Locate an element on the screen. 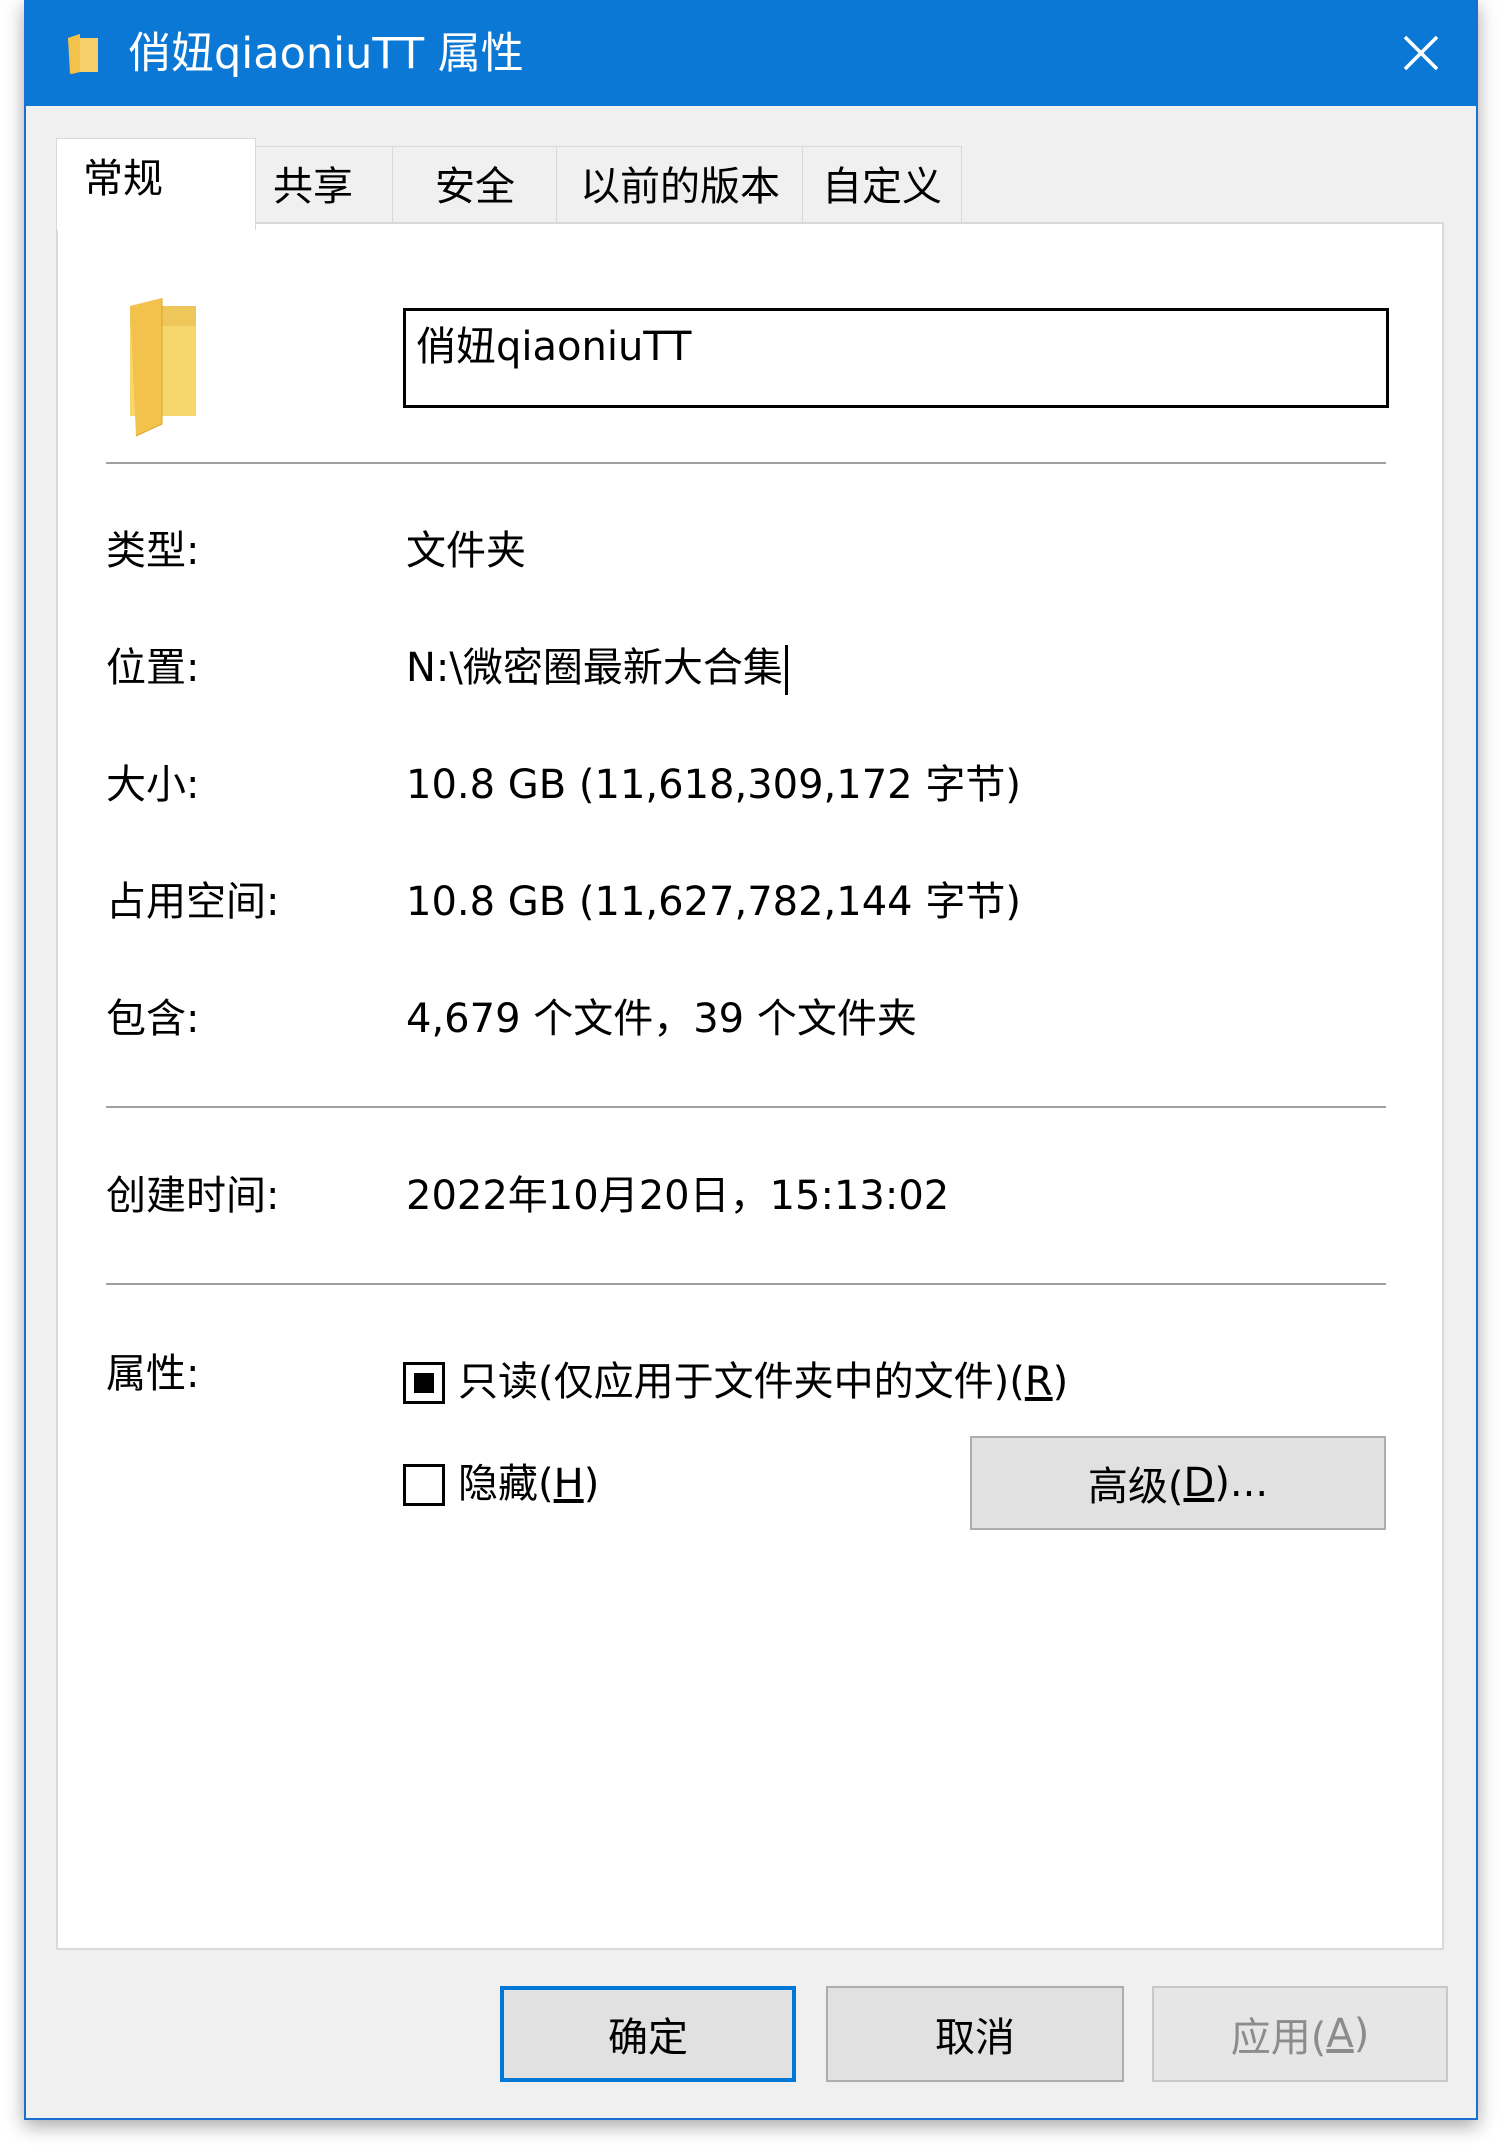  readonly-label: 只读(仅应用于文件夹中的文件)(R) is located at coordinates (763, 1382).